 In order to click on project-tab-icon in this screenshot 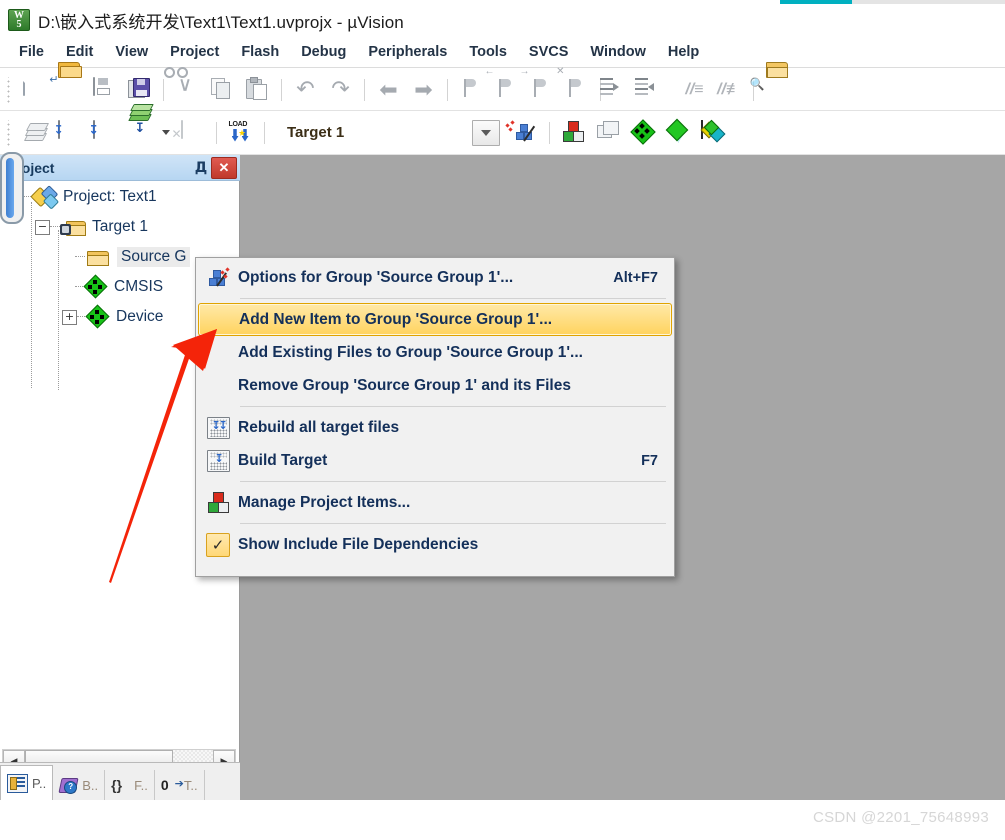, I will do `click(17, 783)`.